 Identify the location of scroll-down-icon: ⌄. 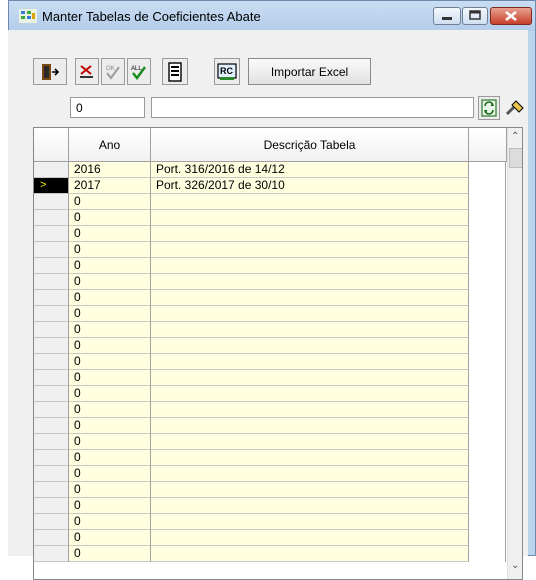
(515, 565).